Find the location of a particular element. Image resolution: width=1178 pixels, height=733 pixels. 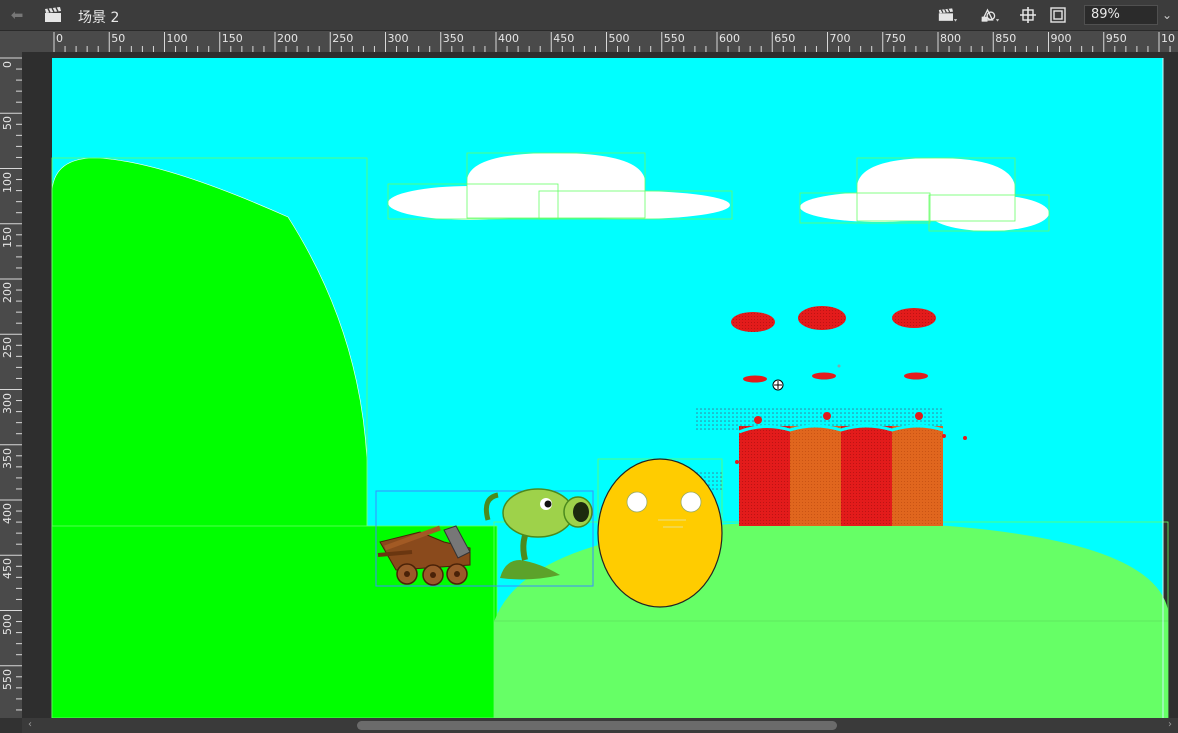

ruler-top-label: 250 is located at coordinates (343, 38).